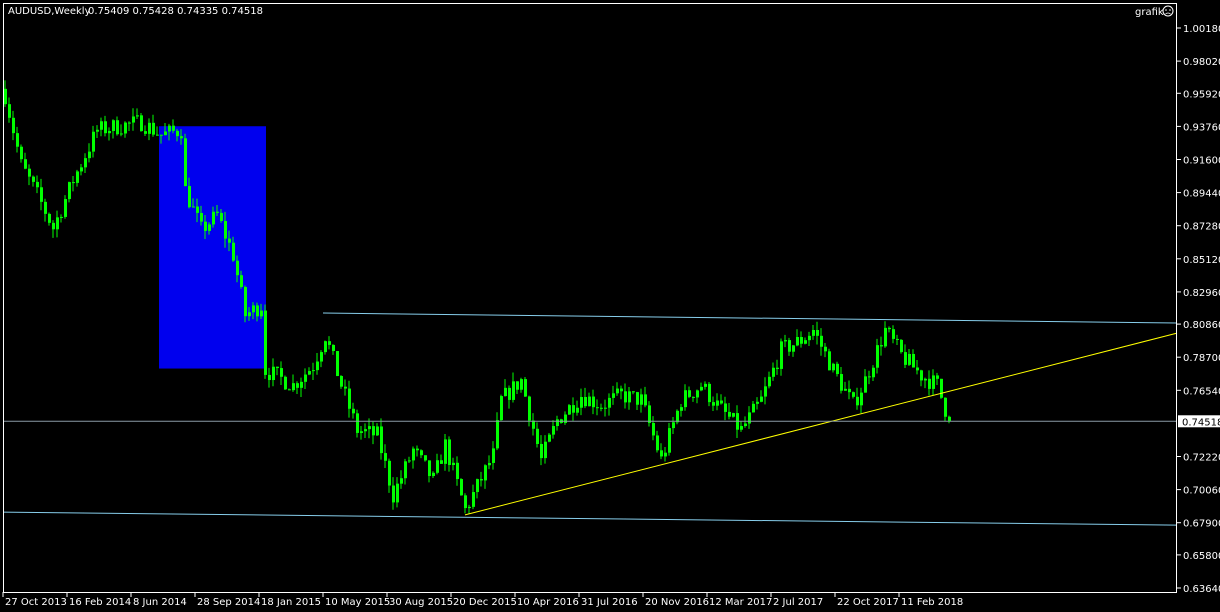 The image size is (1220, 612). Describe the element at coordinates (1201, 29) in the screenshot. I see `price-tick-label: 1.00180` at that location.